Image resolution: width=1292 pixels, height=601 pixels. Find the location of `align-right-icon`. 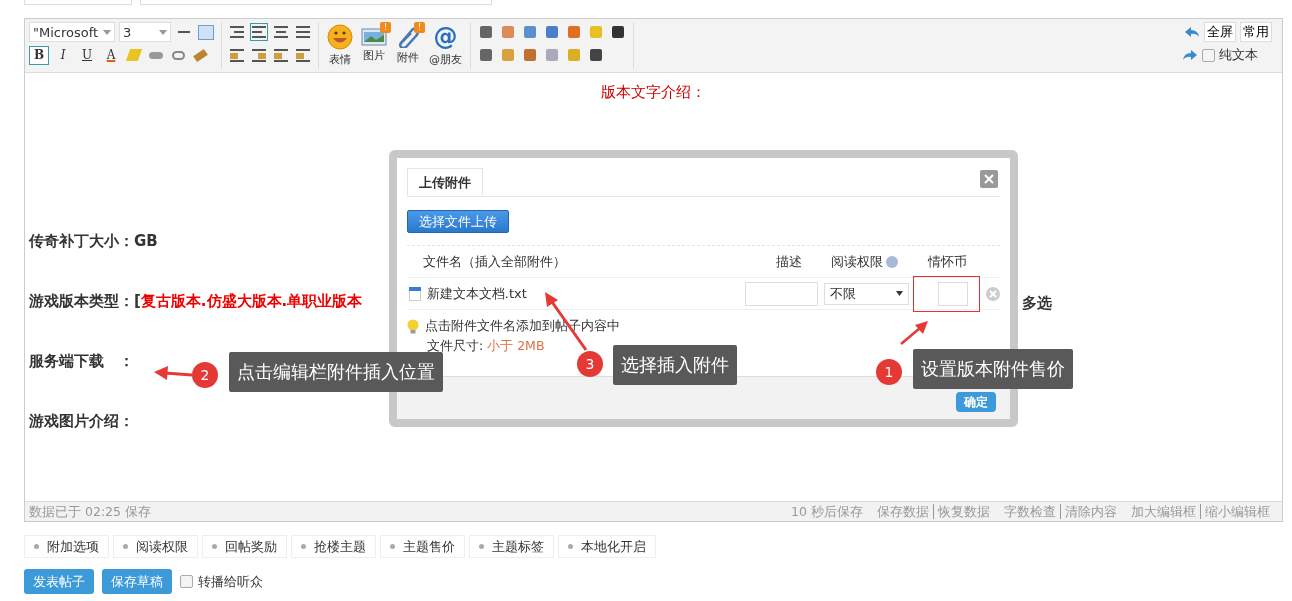

align-right-icon is located at coordinates (237, 32).